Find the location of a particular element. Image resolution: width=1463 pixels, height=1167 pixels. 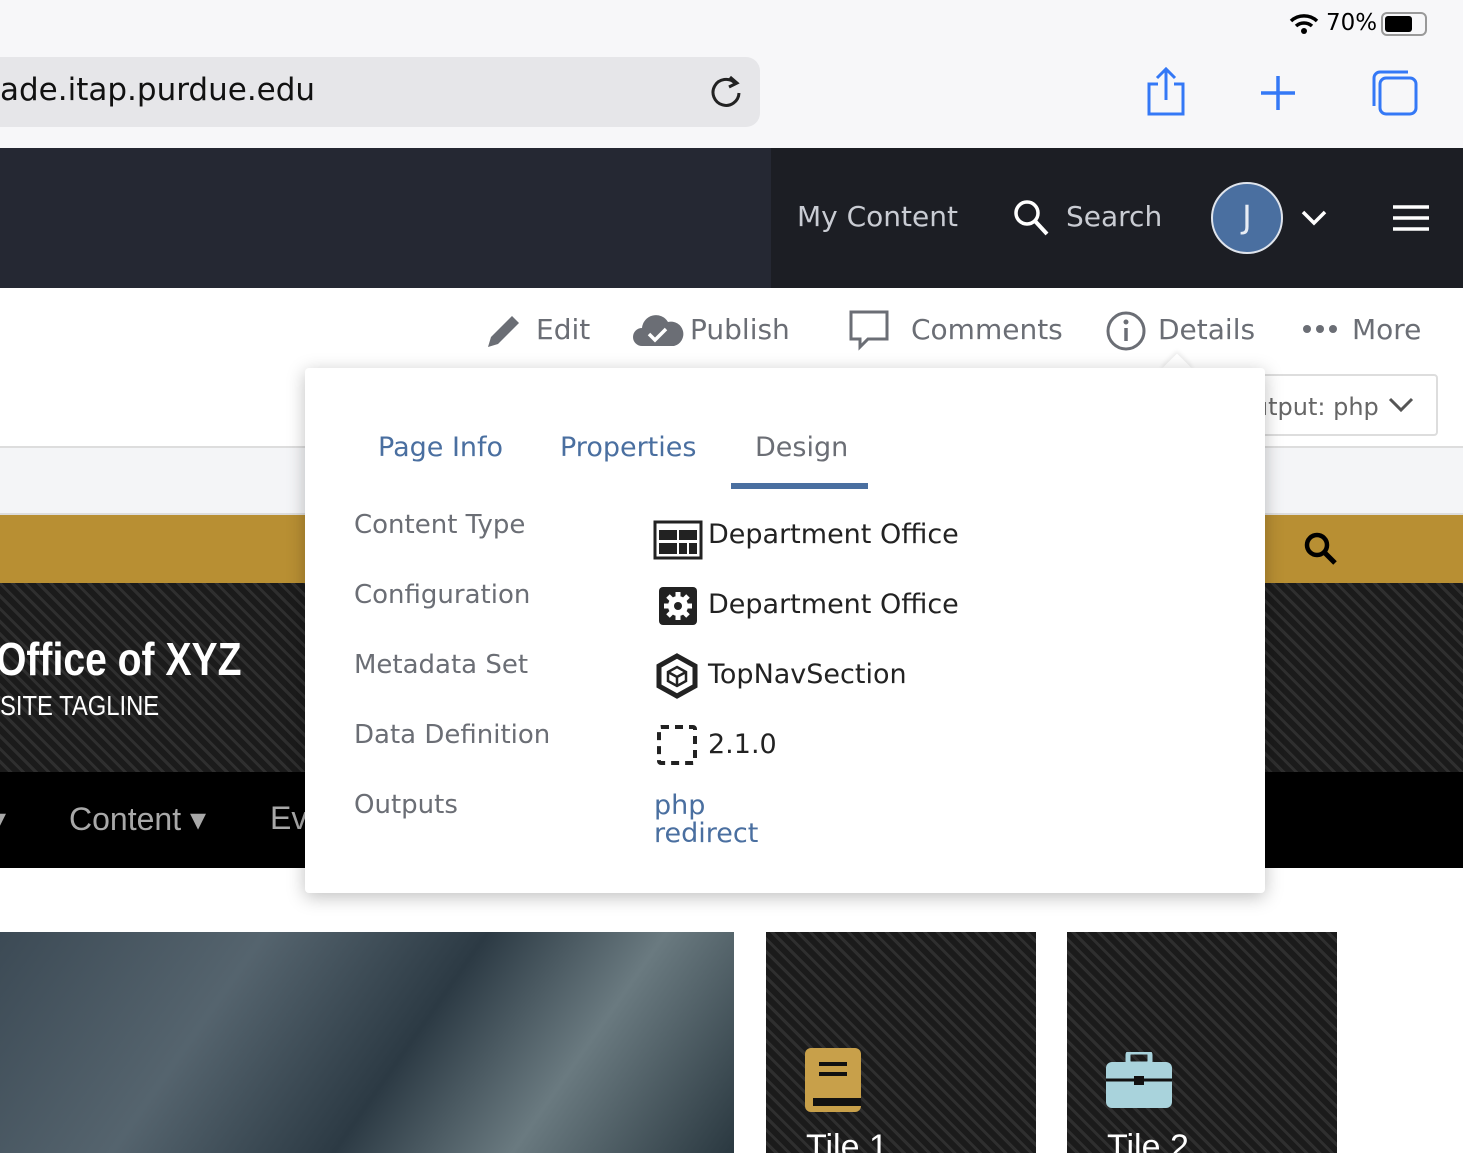

cube-icon is located at coordinates (677, 676).